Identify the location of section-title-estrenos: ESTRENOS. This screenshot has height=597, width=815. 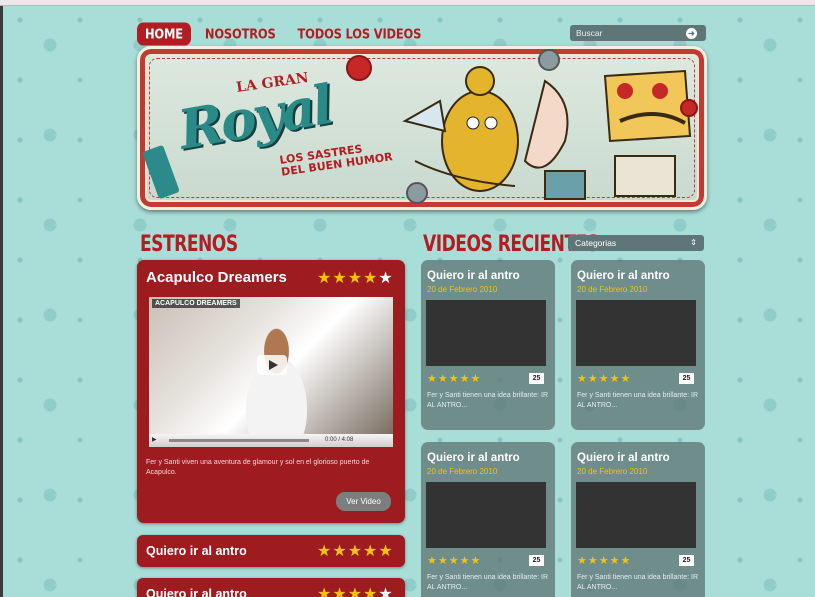
(189, 244).